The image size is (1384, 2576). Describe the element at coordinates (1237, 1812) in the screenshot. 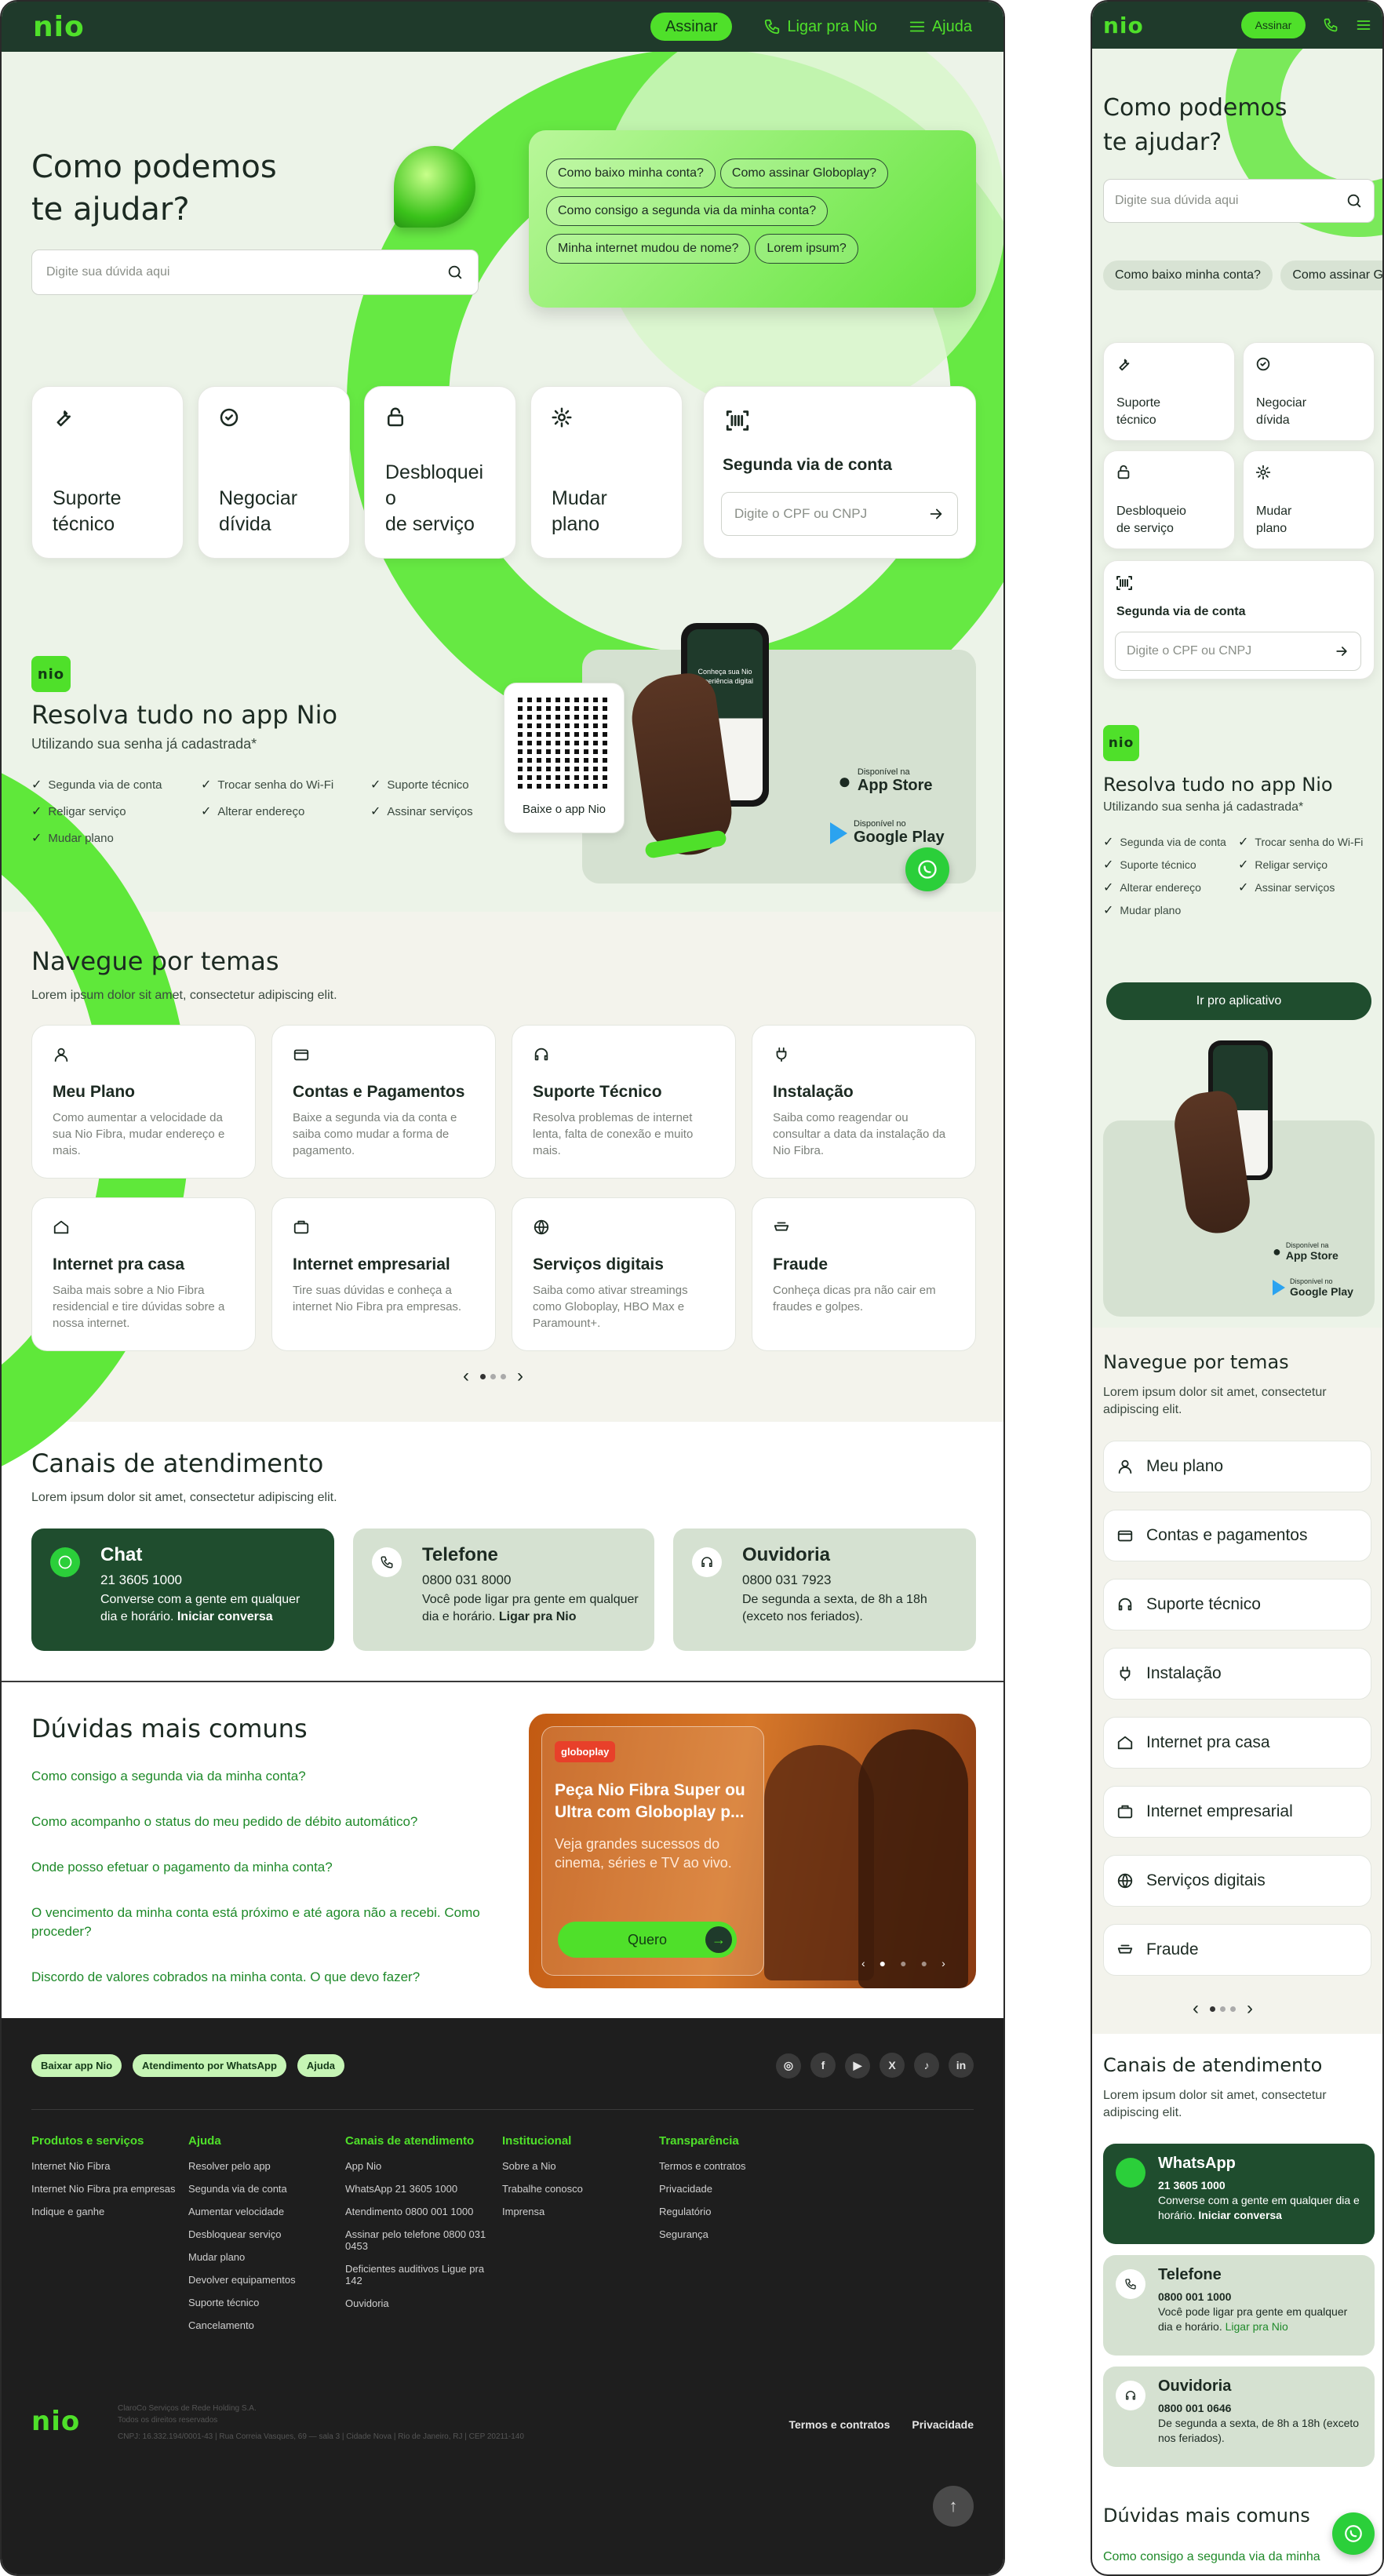

I see `mobile-topic-row: Internet empresarial` at that location.